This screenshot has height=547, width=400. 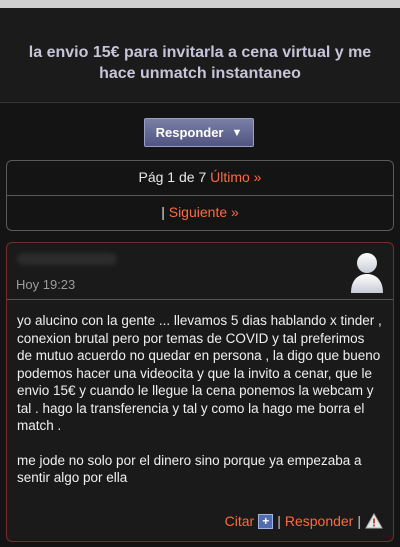 What do you see at coordinates (204, 212) in the screenshot?
I see `next-page-link: Siguiente »` at bounding box center [204, 212].